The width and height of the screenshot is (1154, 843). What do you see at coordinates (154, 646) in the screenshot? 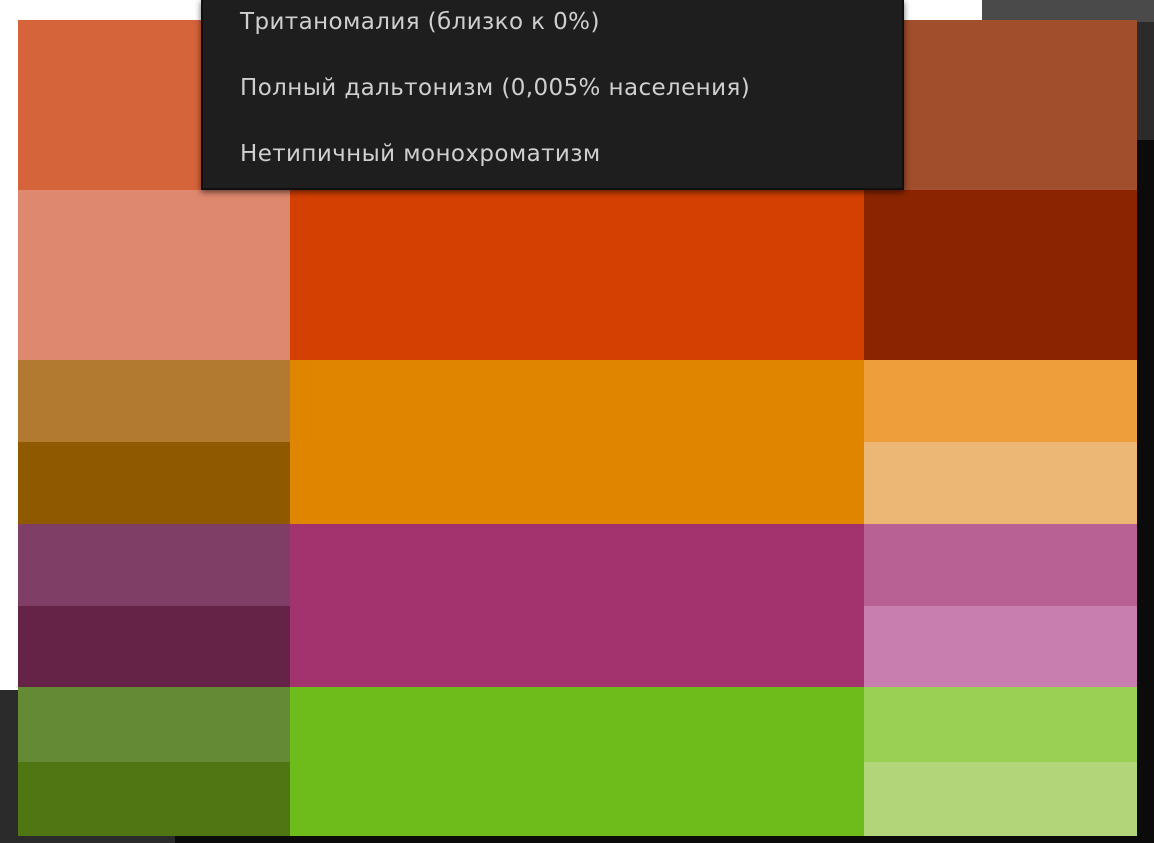
I see `swatch-dark-plum` at bounding box center [154, 646].